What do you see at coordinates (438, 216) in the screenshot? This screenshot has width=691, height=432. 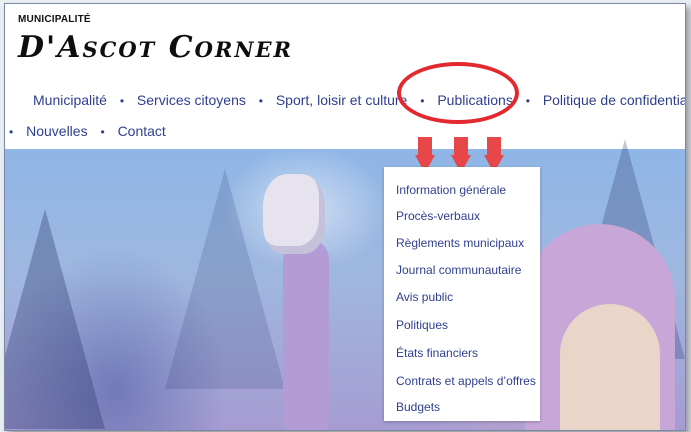 I see `dropdown-item-proces-verbaux: Procès-verbaux` at bounding box center [438, 216].